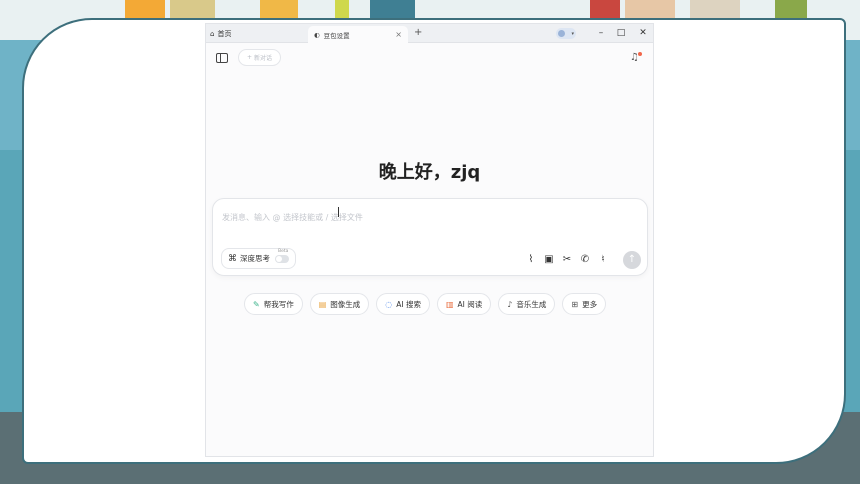 This screenshot has height=484, width=860. What do you see at coordinates (640, 54) in the screenshot?
I see `notification-dot` at bounding box center [640, 54].